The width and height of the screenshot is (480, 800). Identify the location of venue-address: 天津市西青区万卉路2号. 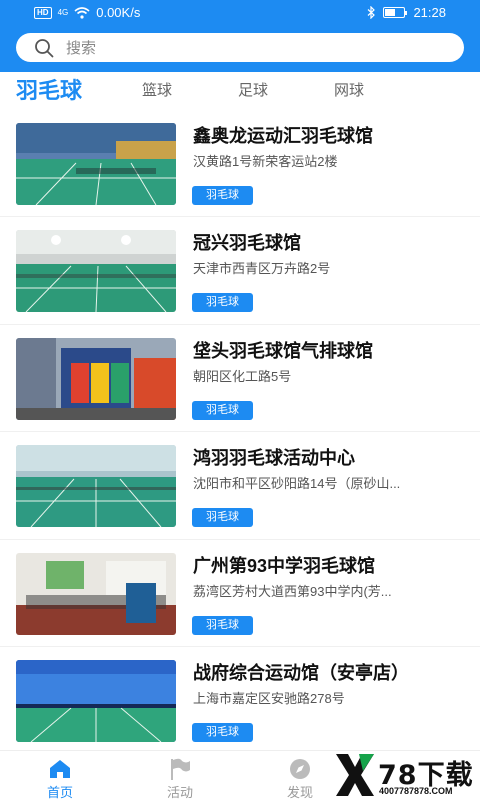
(262, 269).